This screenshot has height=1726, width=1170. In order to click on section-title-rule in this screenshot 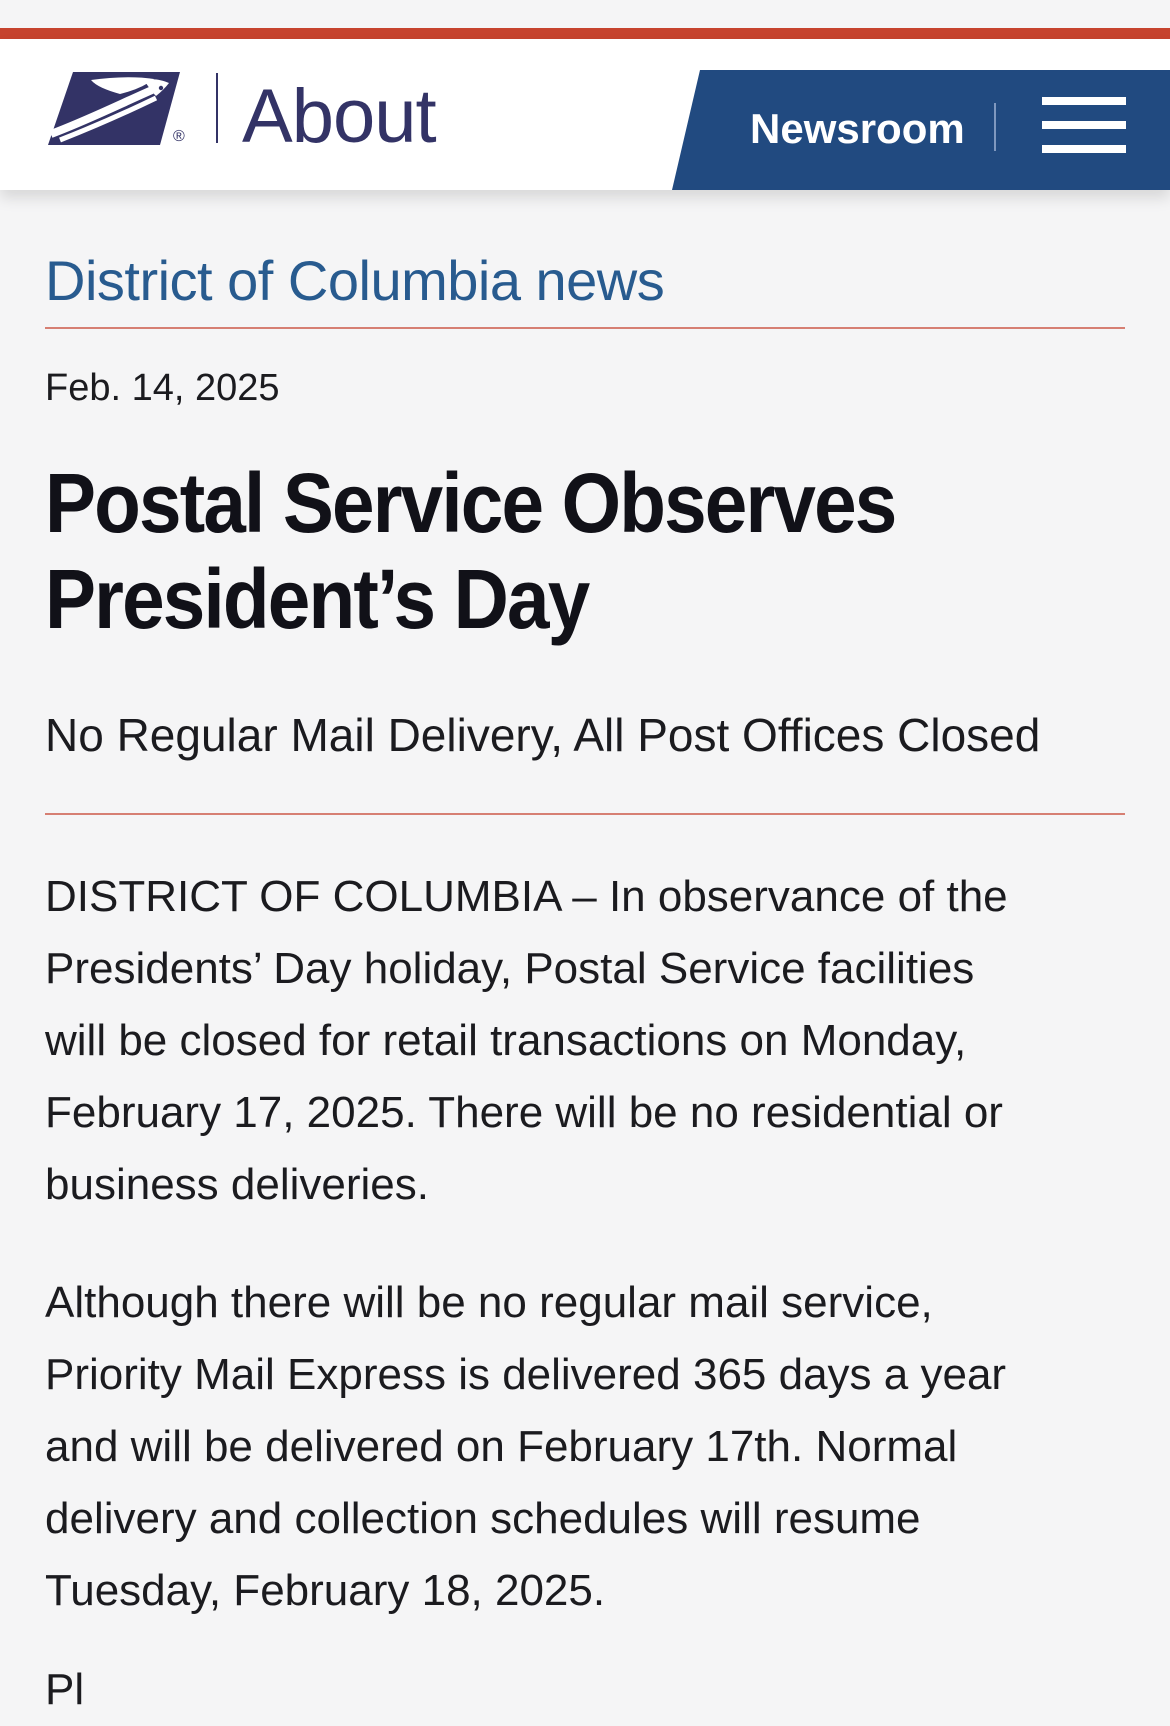, I will do `click(585, 328)`.